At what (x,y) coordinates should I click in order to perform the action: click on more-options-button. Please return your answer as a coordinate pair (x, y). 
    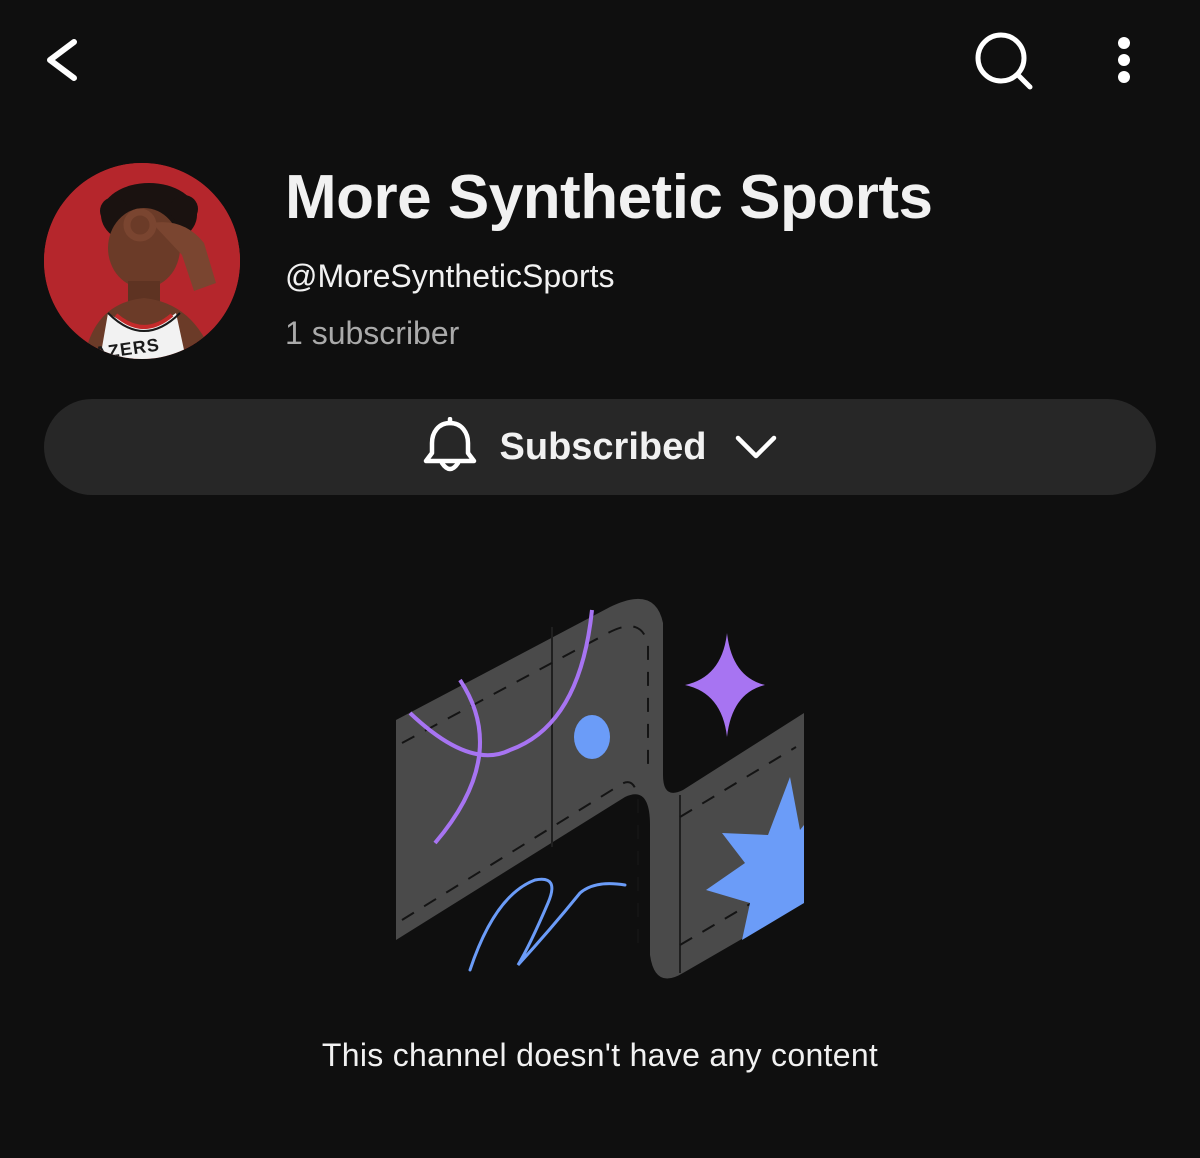
    Looking at the image, I should click on (1124, 60).